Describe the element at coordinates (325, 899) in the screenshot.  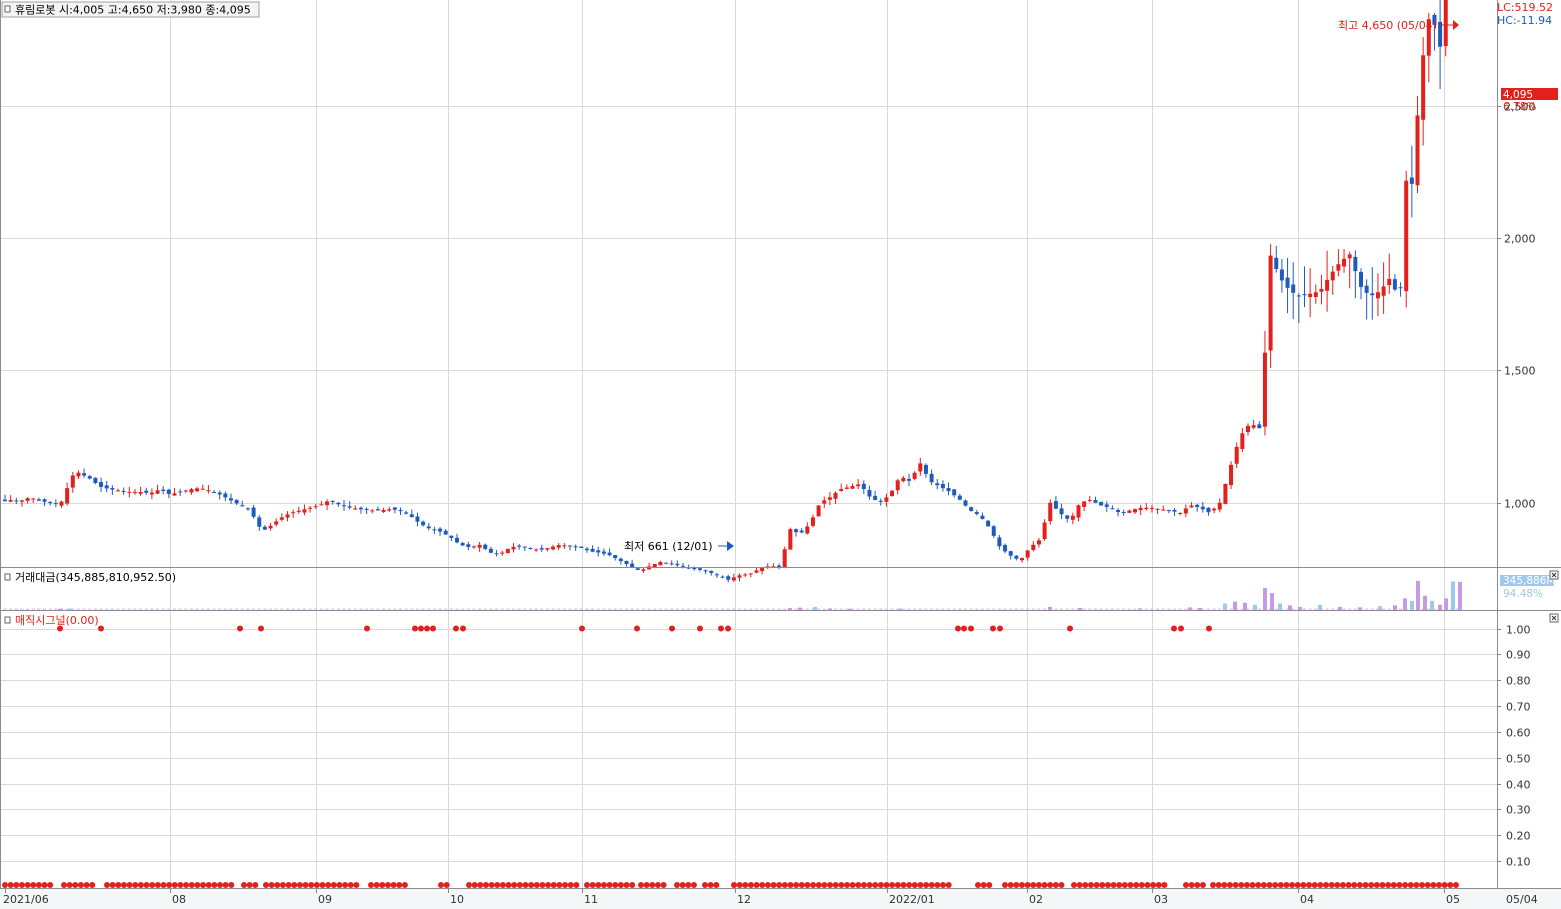
I see `x-tick-label: 09` at that location.